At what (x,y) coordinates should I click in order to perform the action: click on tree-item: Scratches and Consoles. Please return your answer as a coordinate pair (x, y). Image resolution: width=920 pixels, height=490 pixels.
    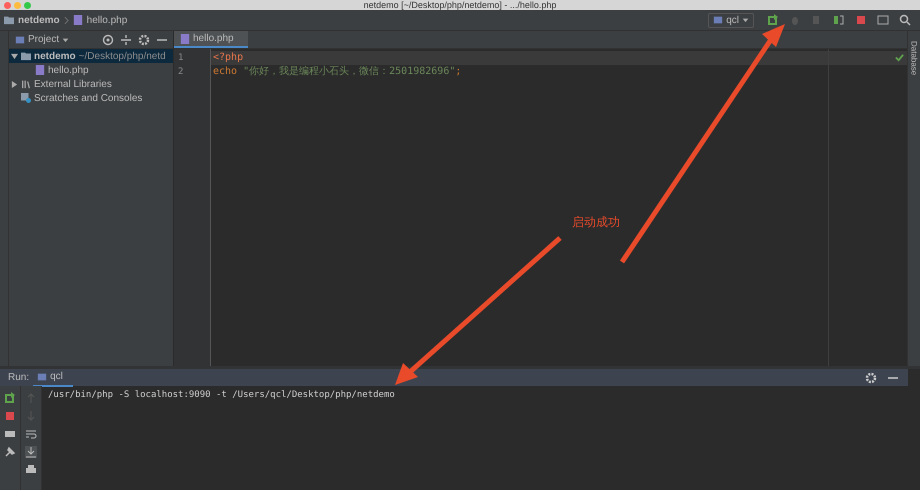
    Looking at the image, I should click on (91, 98).